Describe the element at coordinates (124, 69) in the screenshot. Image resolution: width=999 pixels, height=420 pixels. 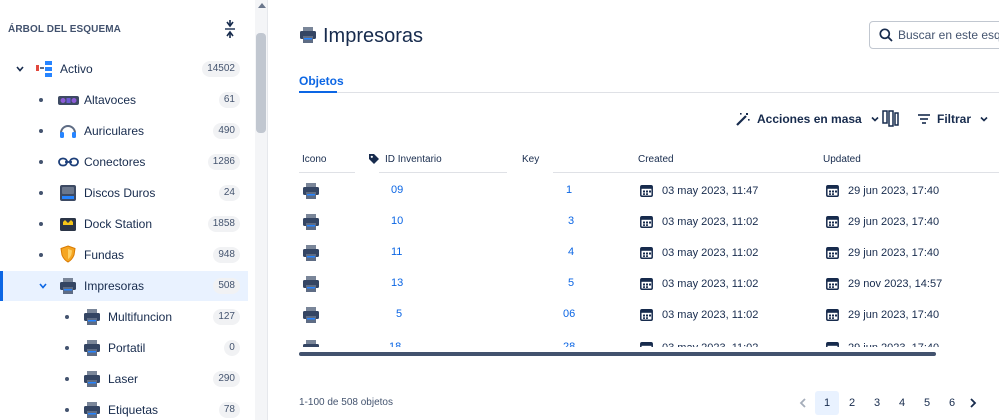
I see `tree-item-activo: Activo 14502` at that location.